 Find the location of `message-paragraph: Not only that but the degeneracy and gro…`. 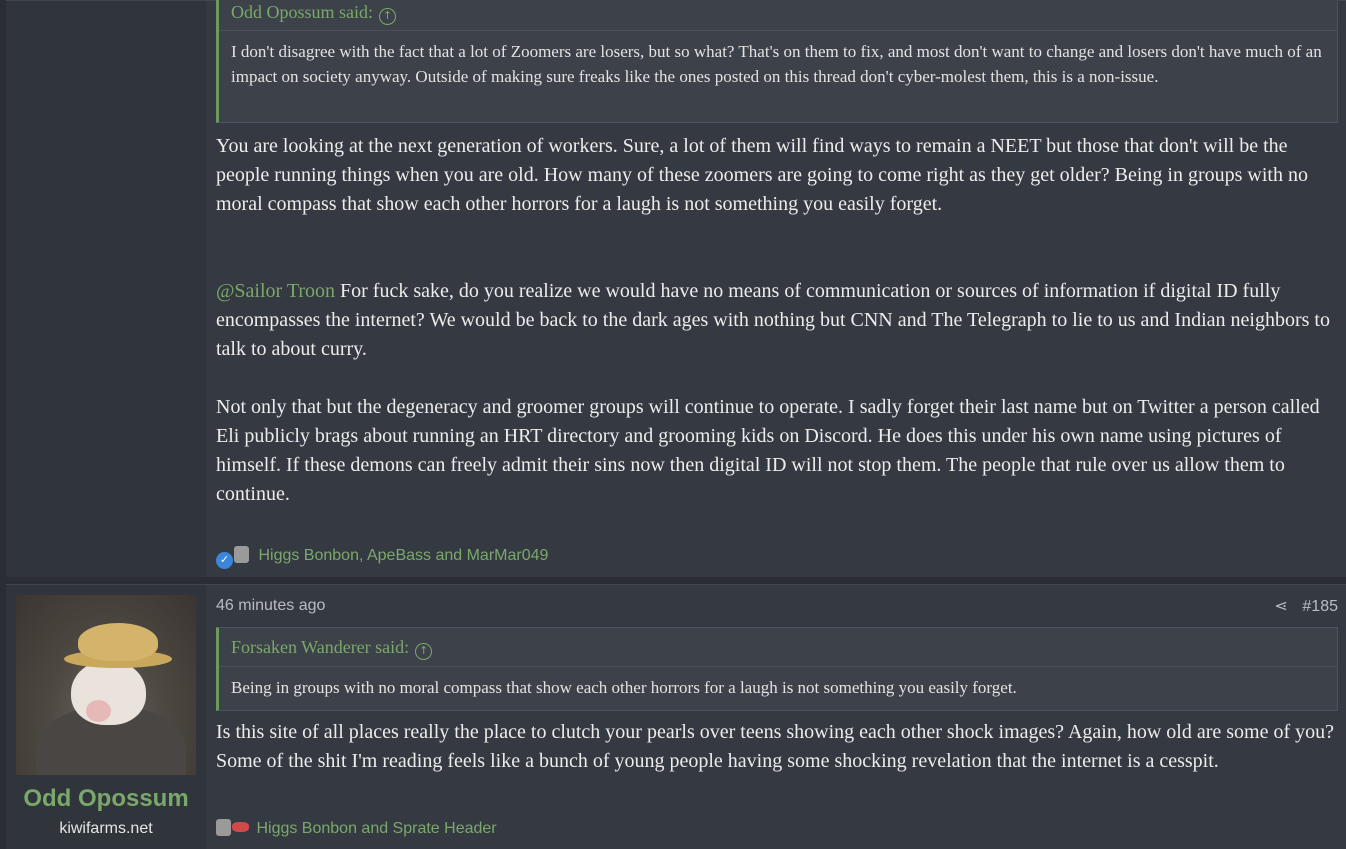

message-paragraph: Not only that but the degeneracy and gro… is located at coordinates (768, 450).